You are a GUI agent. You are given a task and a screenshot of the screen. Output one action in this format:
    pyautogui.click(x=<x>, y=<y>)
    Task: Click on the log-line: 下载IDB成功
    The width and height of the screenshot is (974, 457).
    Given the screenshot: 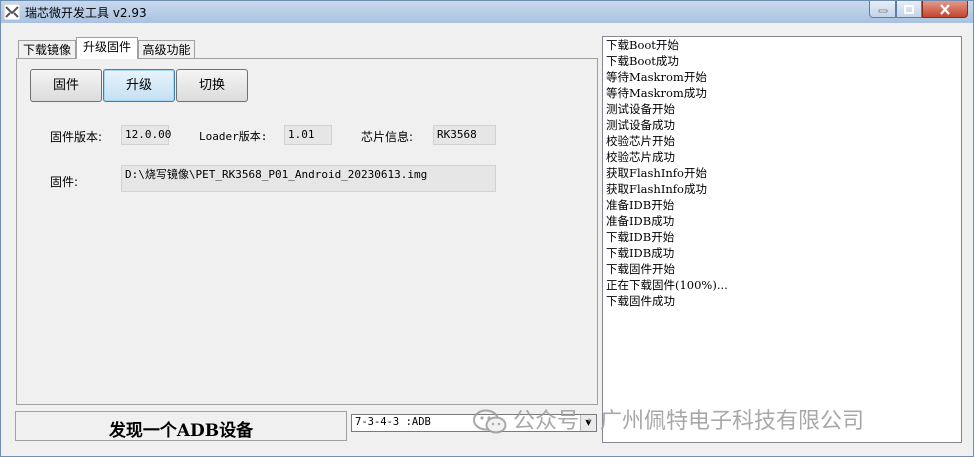 What is the action you would take?
    pyautogui.click(x=640, y=253)
    